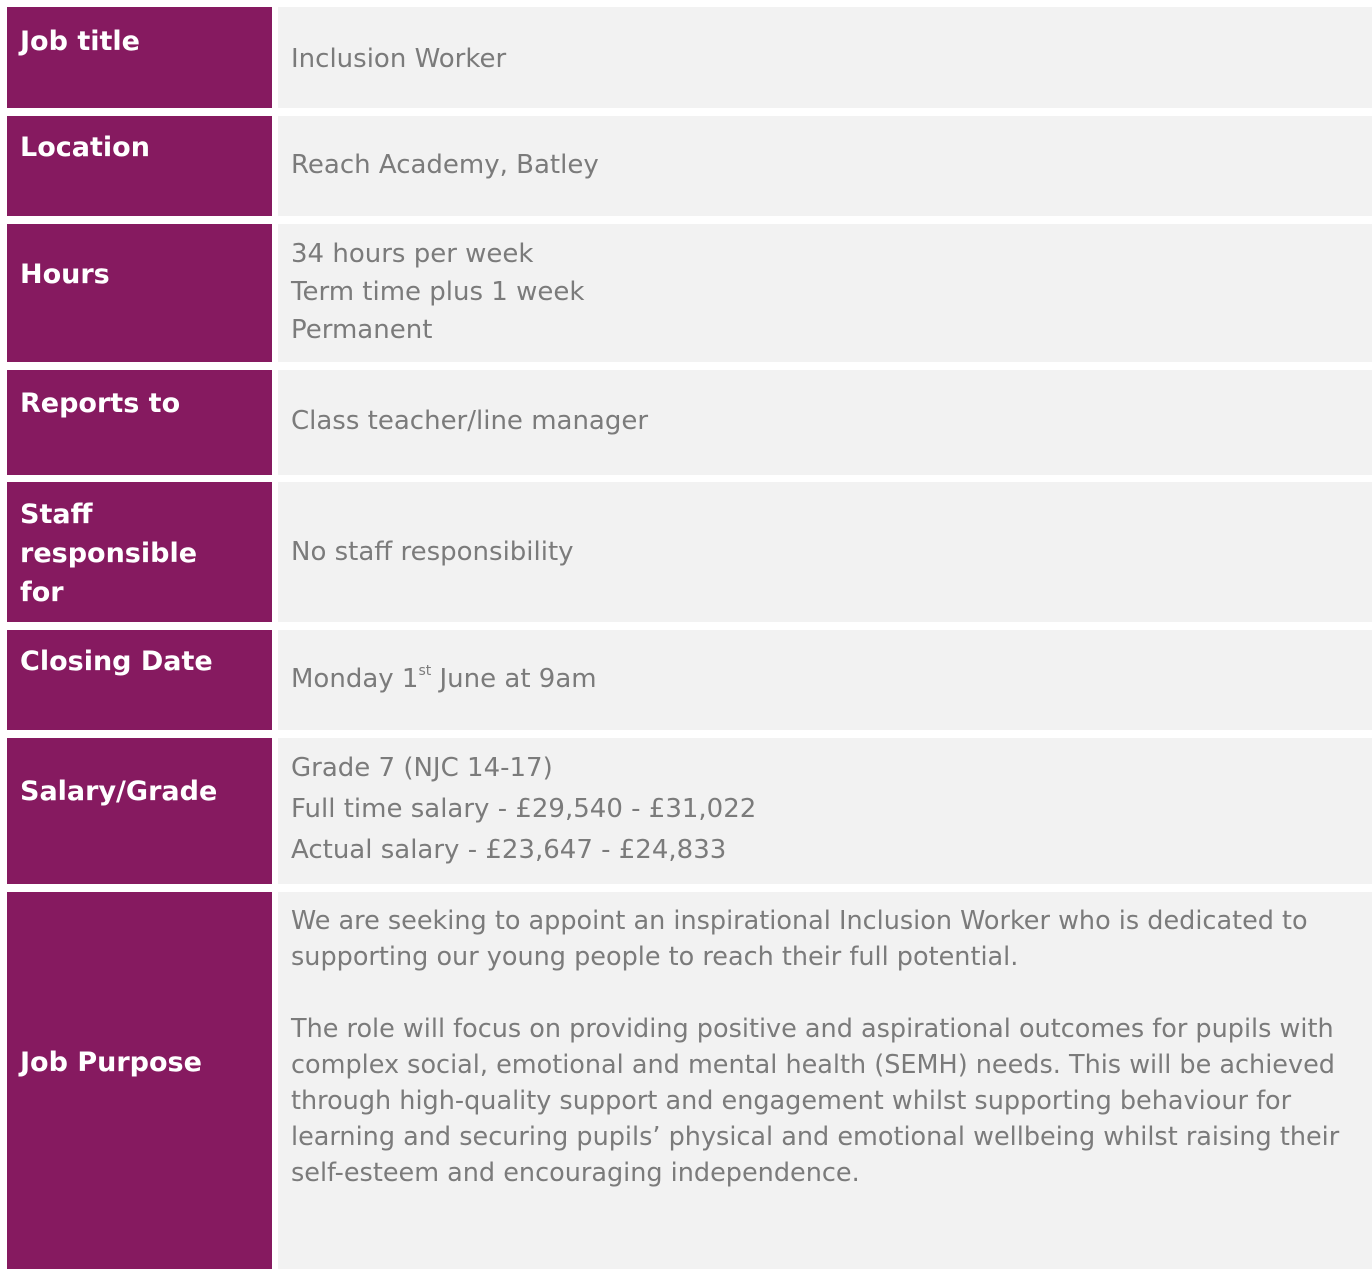 This screenshot has width=1372, height=1269. What do you see at coordinates (470, 421) in the screenshot?
I see `reports-to-value-text: Class teacher/line manager` at bounding box center [470, 421].